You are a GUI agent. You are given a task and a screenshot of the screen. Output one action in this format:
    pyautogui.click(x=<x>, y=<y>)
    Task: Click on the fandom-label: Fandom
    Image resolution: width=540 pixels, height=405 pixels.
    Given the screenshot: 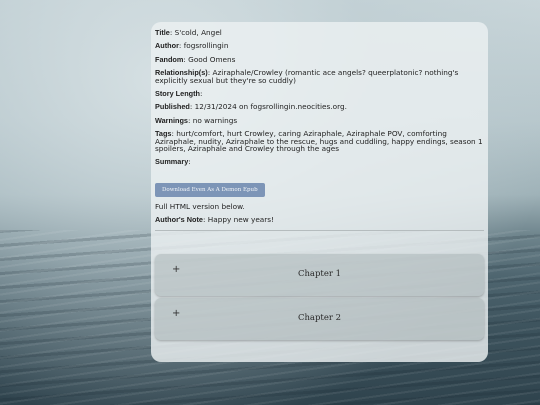 What is the action you would take?
    pyautogui.click(x=169, y=59)
    